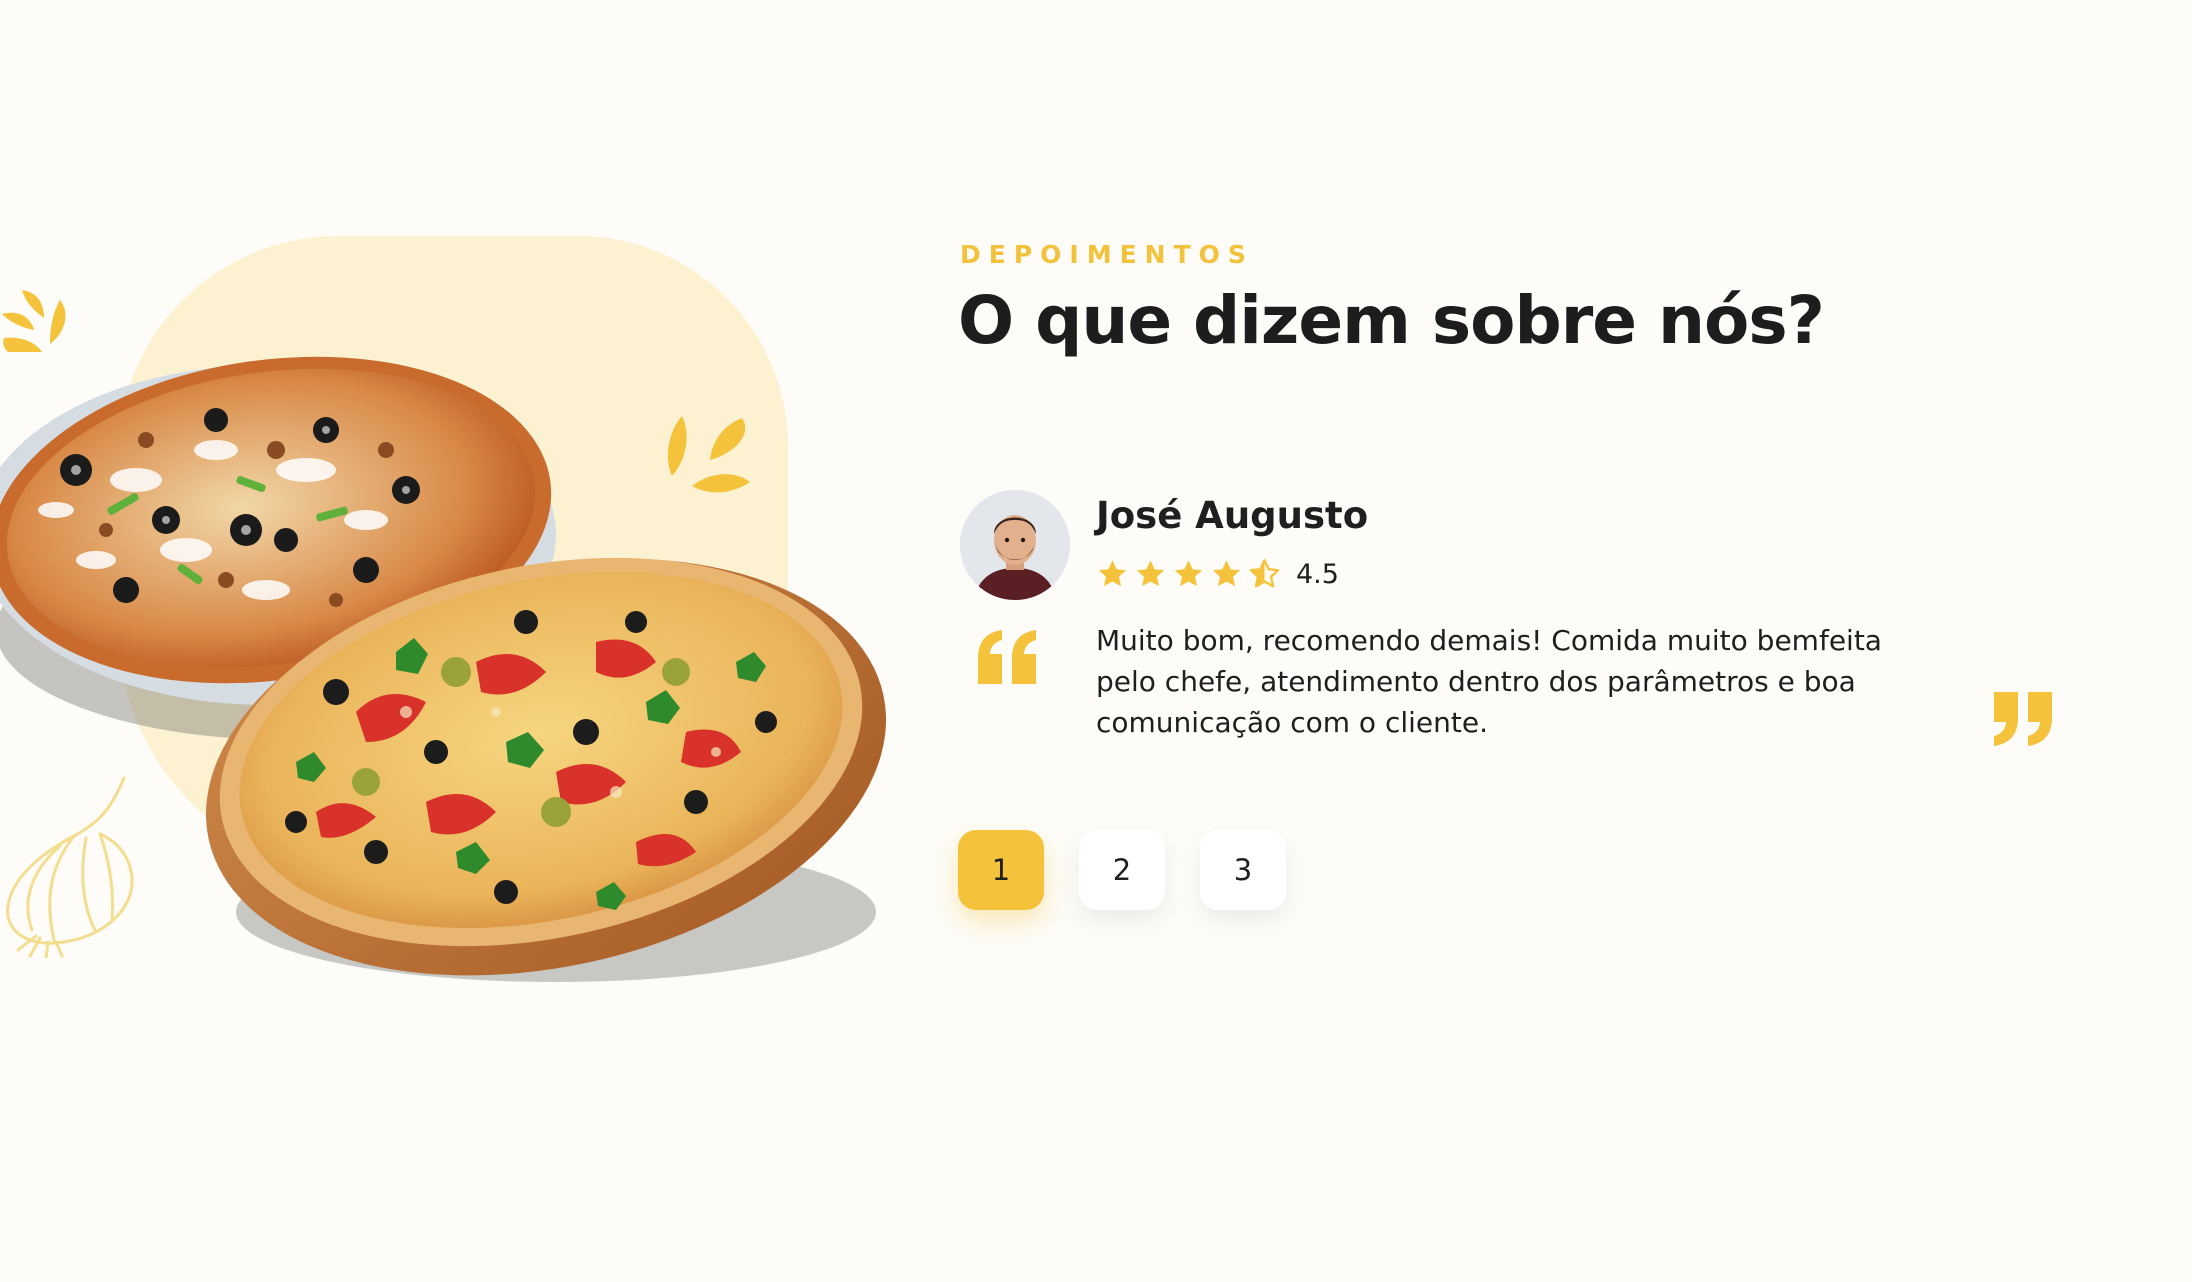 Image resolution: width=2192 pixels, height=1282 pixels. Describe the element at coordinates (1001, 870) in the screenshot. I see `page-button-1: 1` at that location.